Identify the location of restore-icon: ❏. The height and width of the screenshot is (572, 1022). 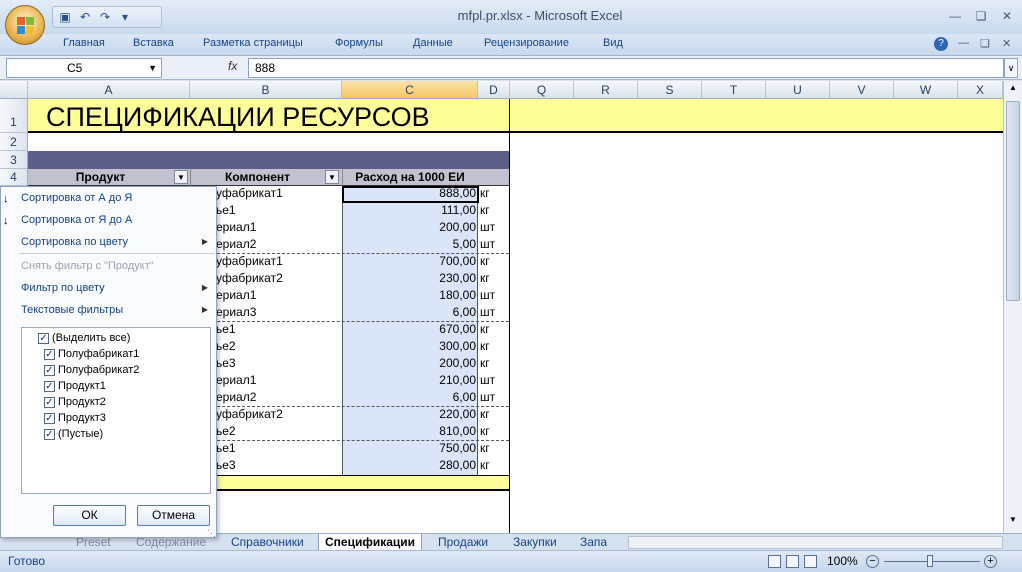
(981, 16).